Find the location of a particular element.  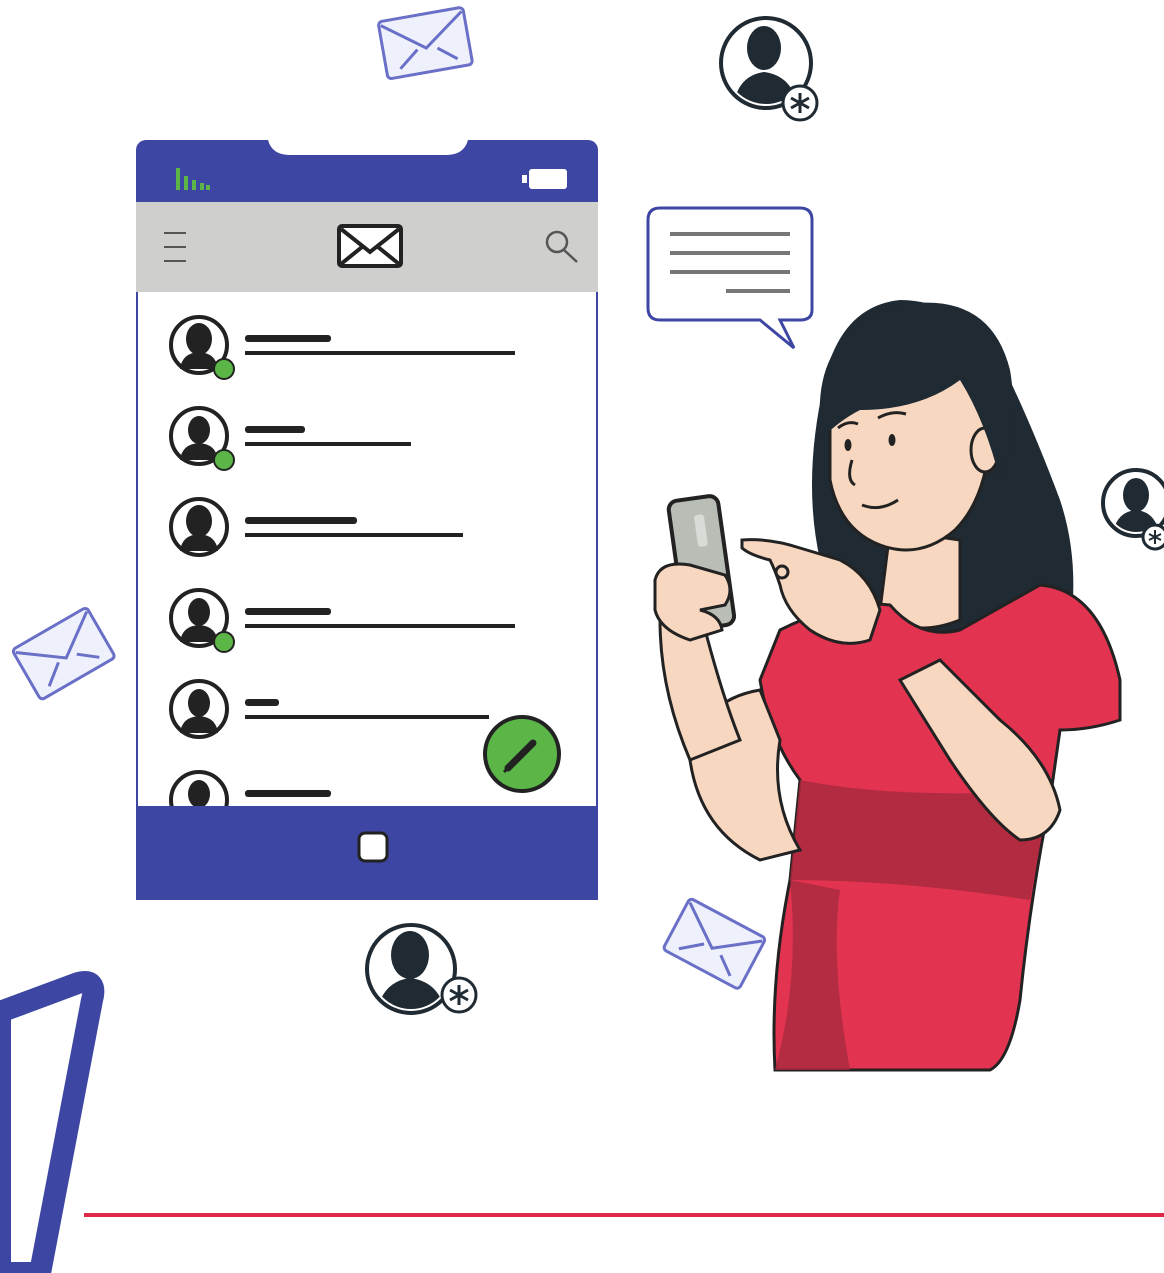

home-button-icon is located at coordinates (373, 847).